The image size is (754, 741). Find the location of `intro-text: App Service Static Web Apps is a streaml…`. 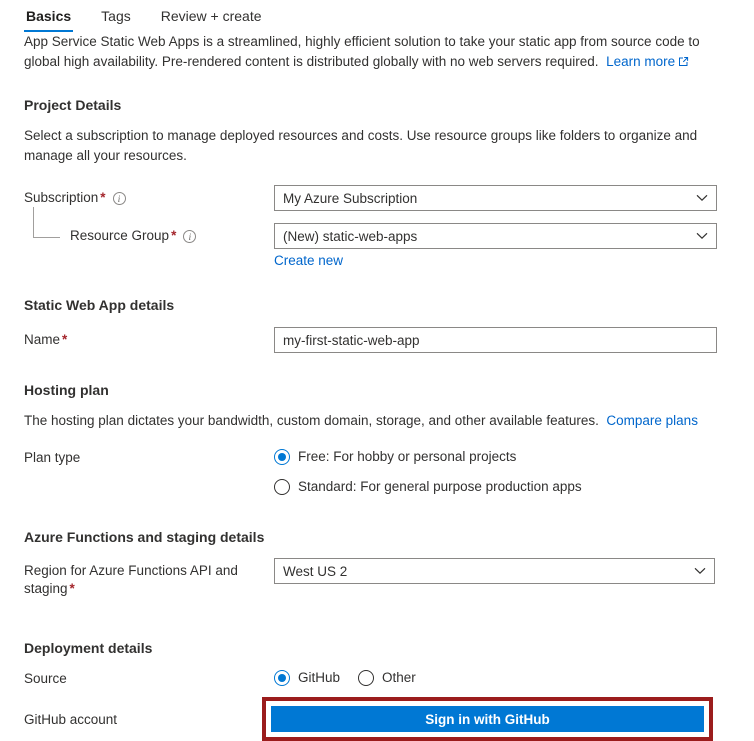

intro-text: App Service Static Web Apps is a streaml… is located at coordinates (362, 51).